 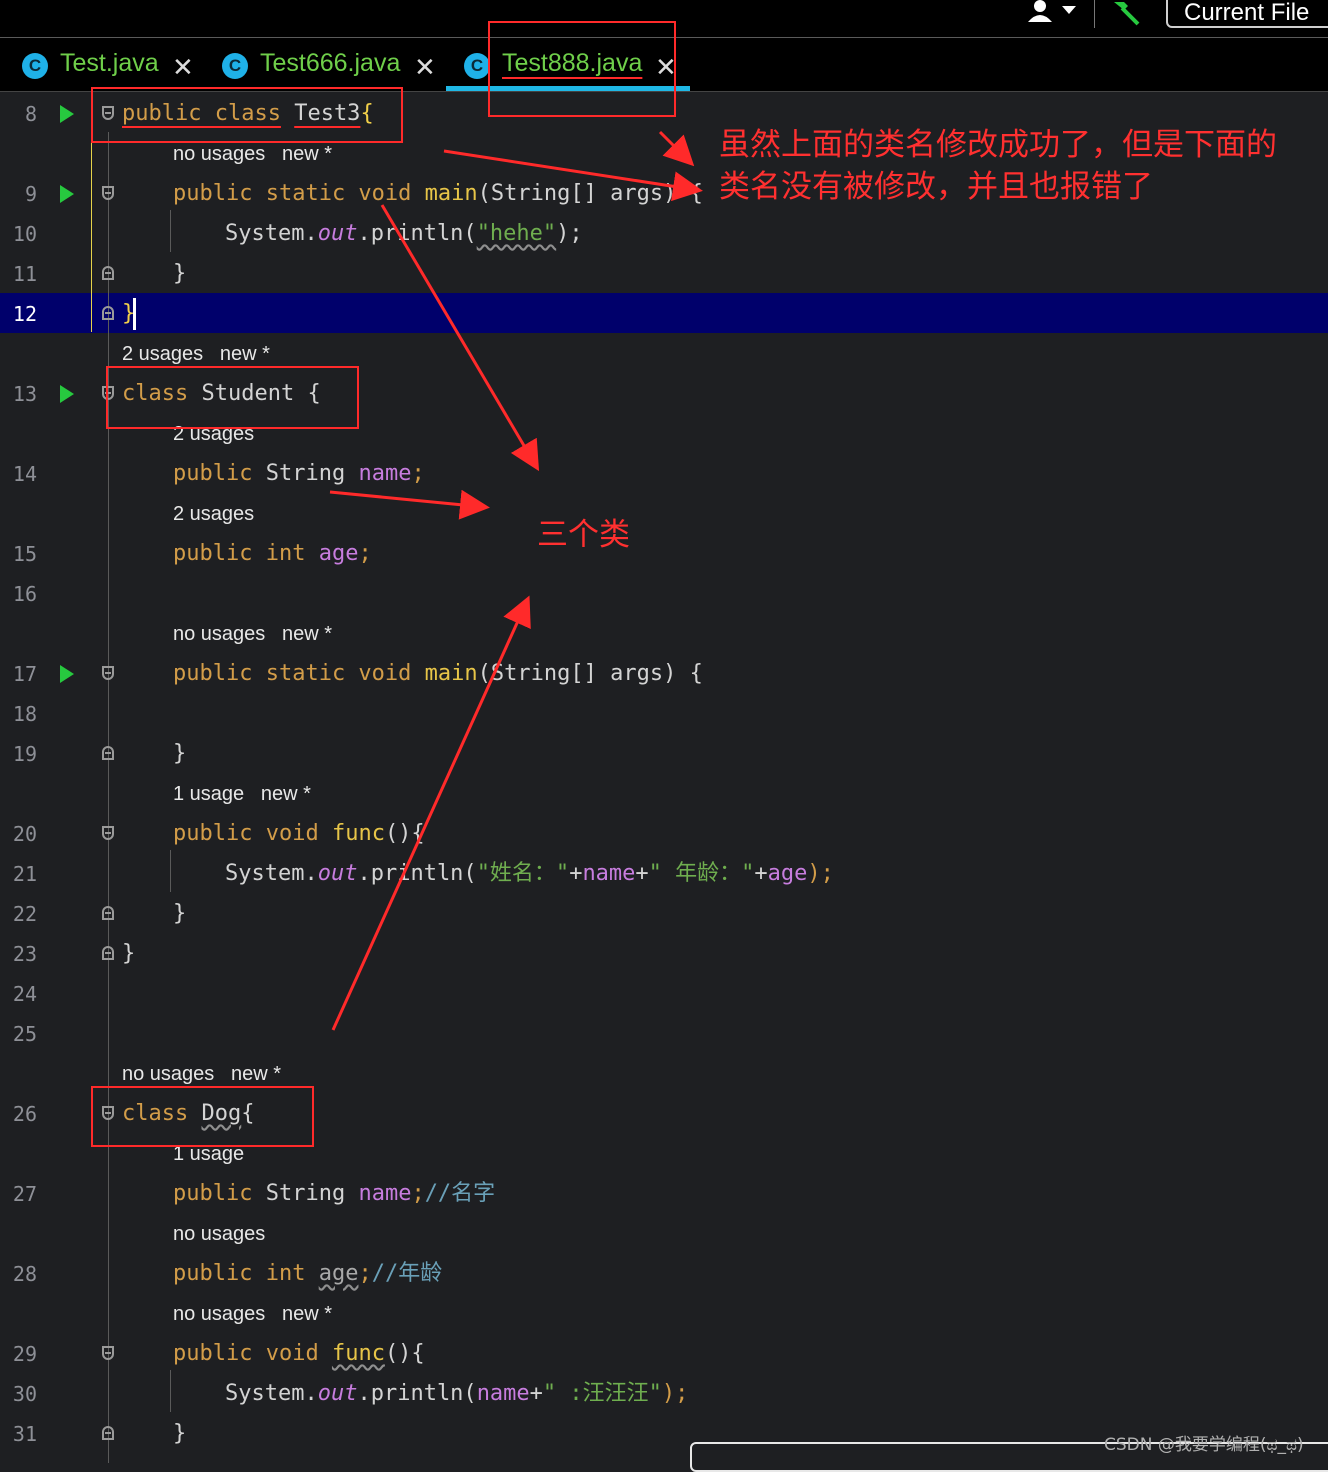 I want to click on hammer-icon, so click(x=1126, y=13).